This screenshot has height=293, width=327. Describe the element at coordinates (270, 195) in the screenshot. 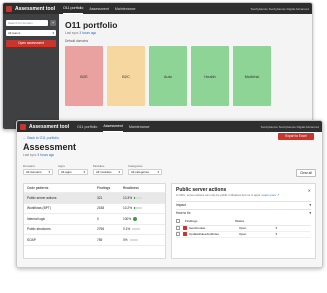

I see `learn-more-link: Learn more ↗` at that location.